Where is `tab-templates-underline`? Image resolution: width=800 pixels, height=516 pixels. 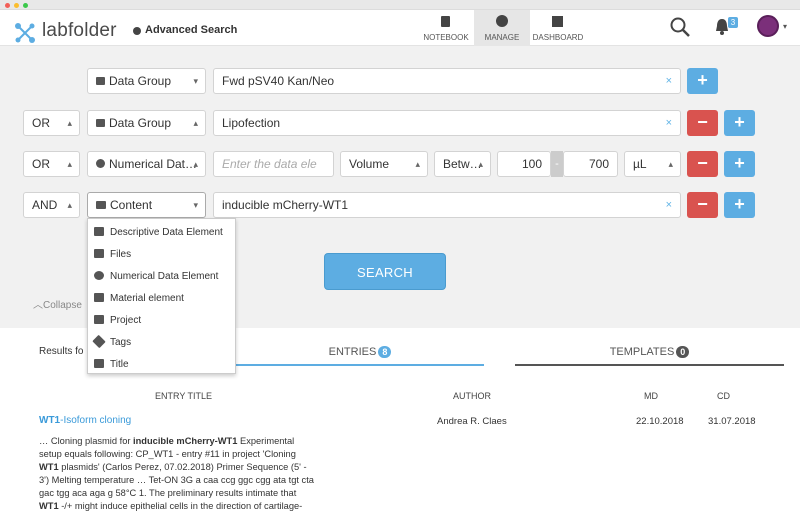
tab-templates-underline is located at coordinates (649, 365).